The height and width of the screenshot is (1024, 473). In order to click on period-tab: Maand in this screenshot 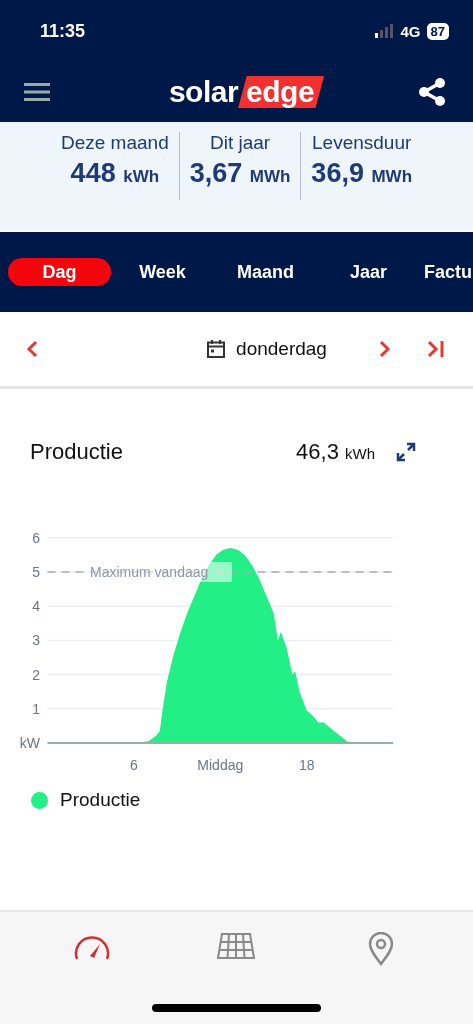, I will do `click(265, 272)`.